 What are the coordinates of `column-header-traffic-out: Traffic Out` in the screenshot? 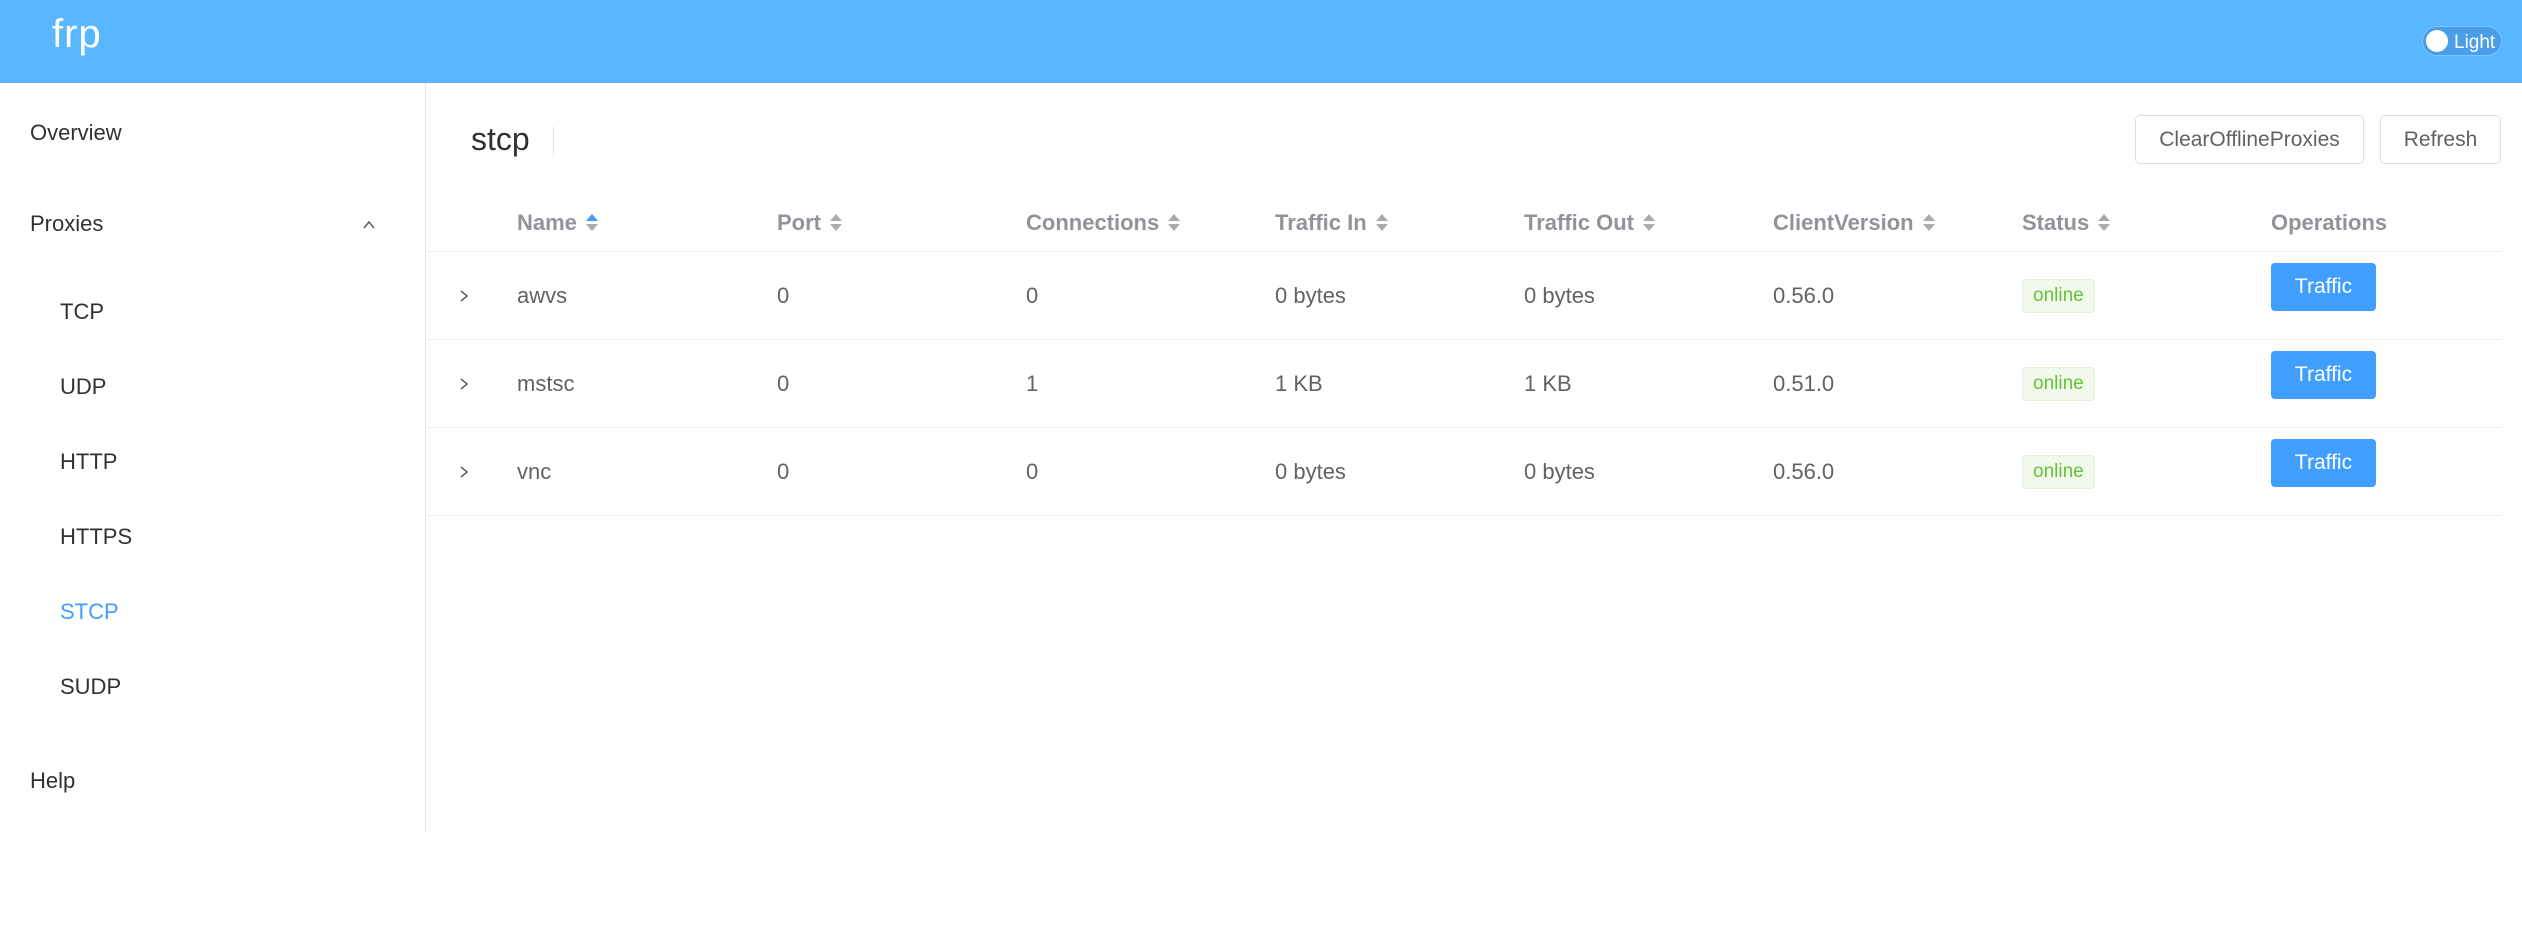 It's located at (1590, 222).